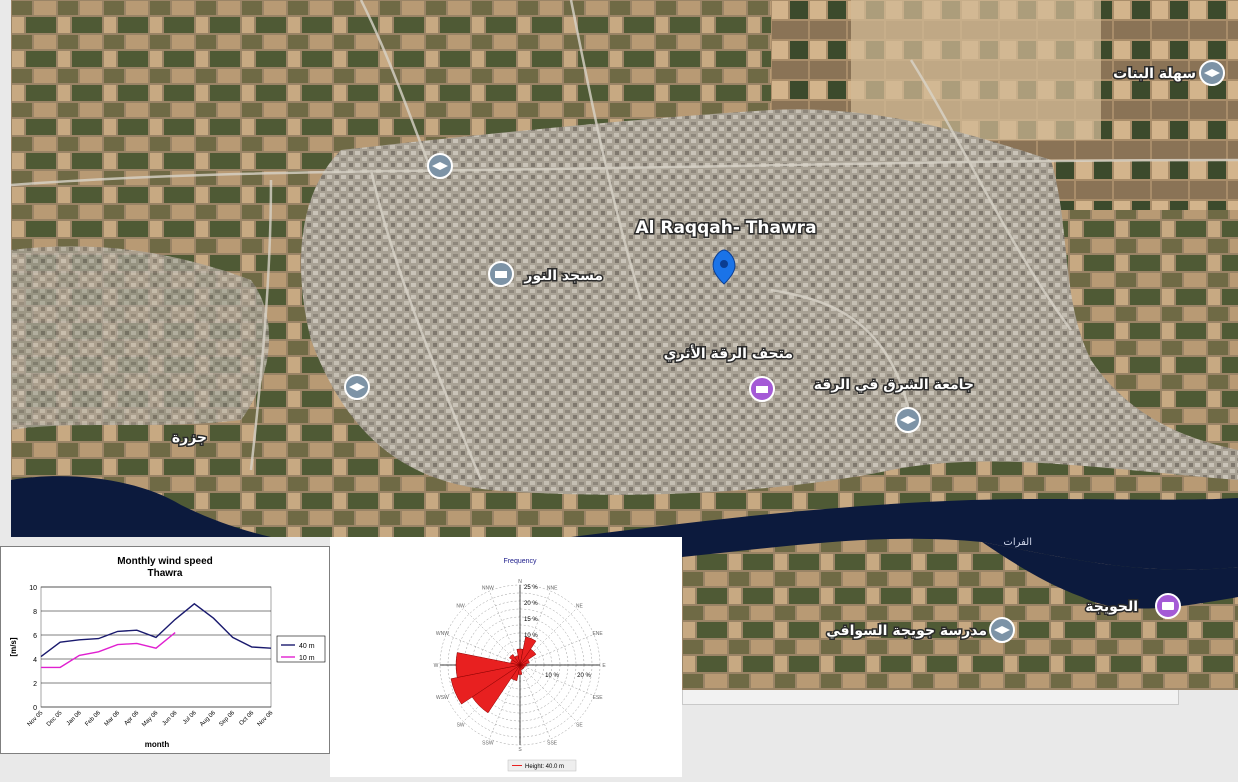  I want to click on rose-legend-label: Height: 40.0 m, so click(544, 767).